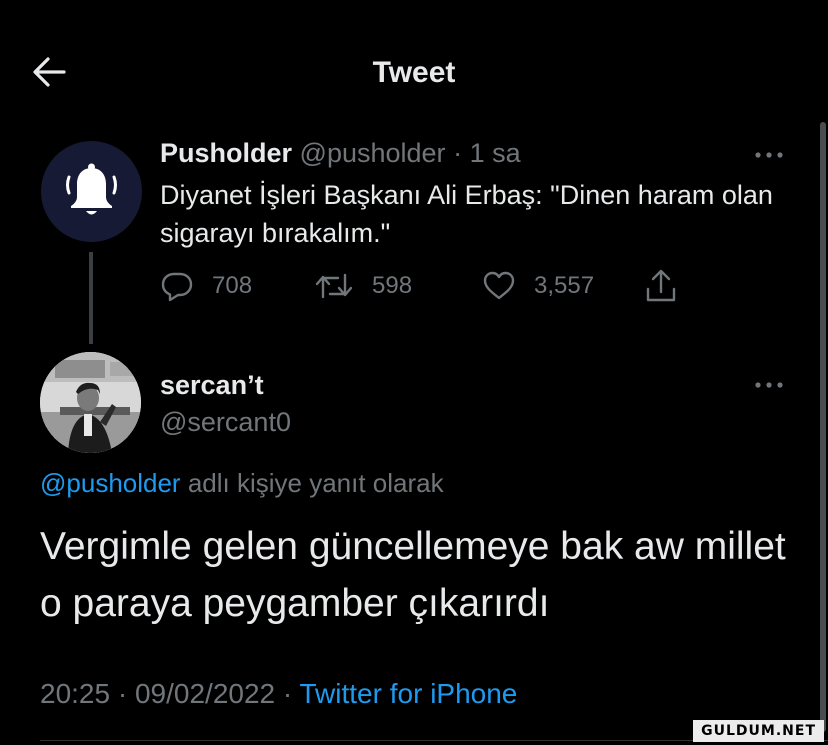  What do you see at coordinates (91, 189) in the screenshot?
I see `bell-icon` at bounding box center [91, 189].